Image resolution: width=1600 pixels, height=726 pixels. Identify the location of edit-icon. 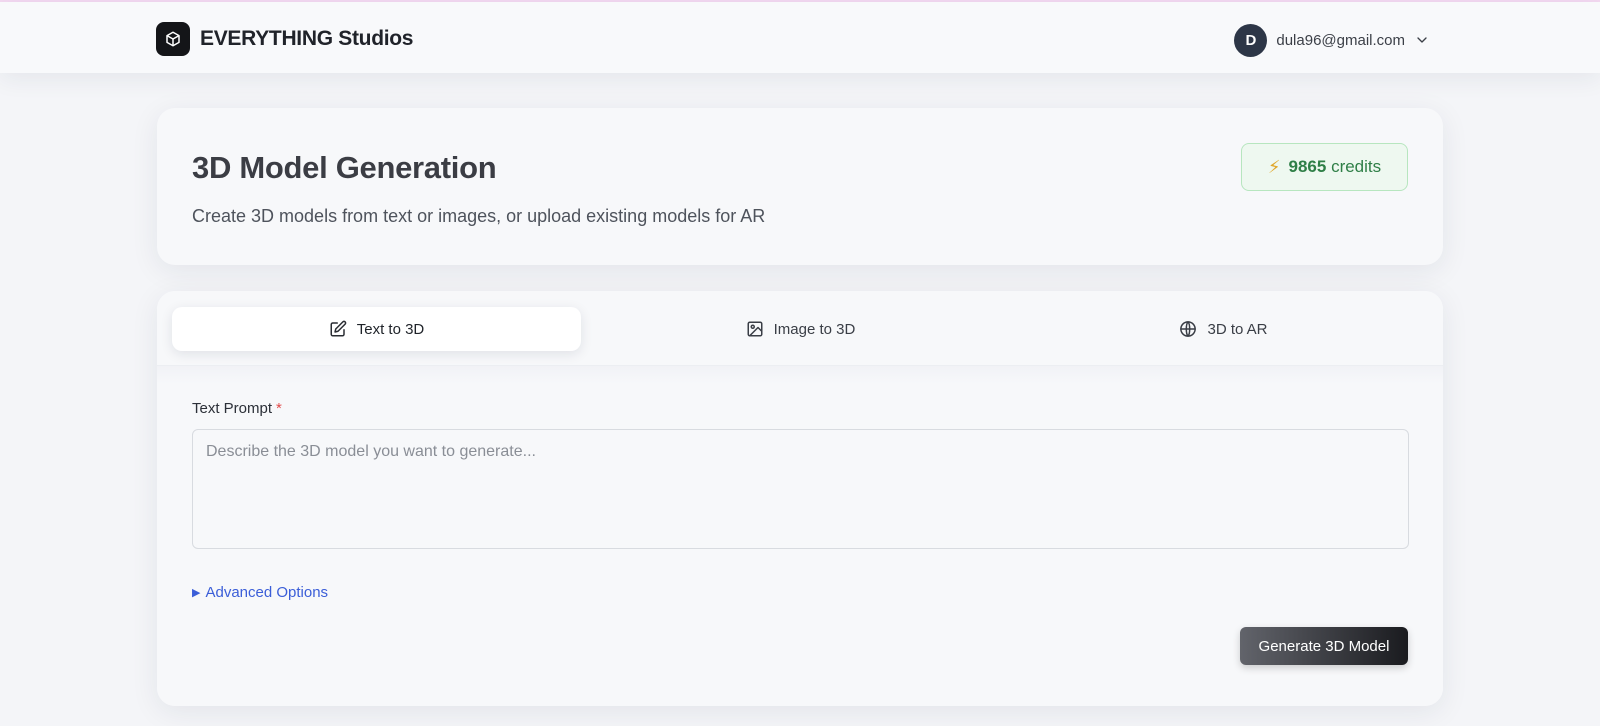
(338, 329).